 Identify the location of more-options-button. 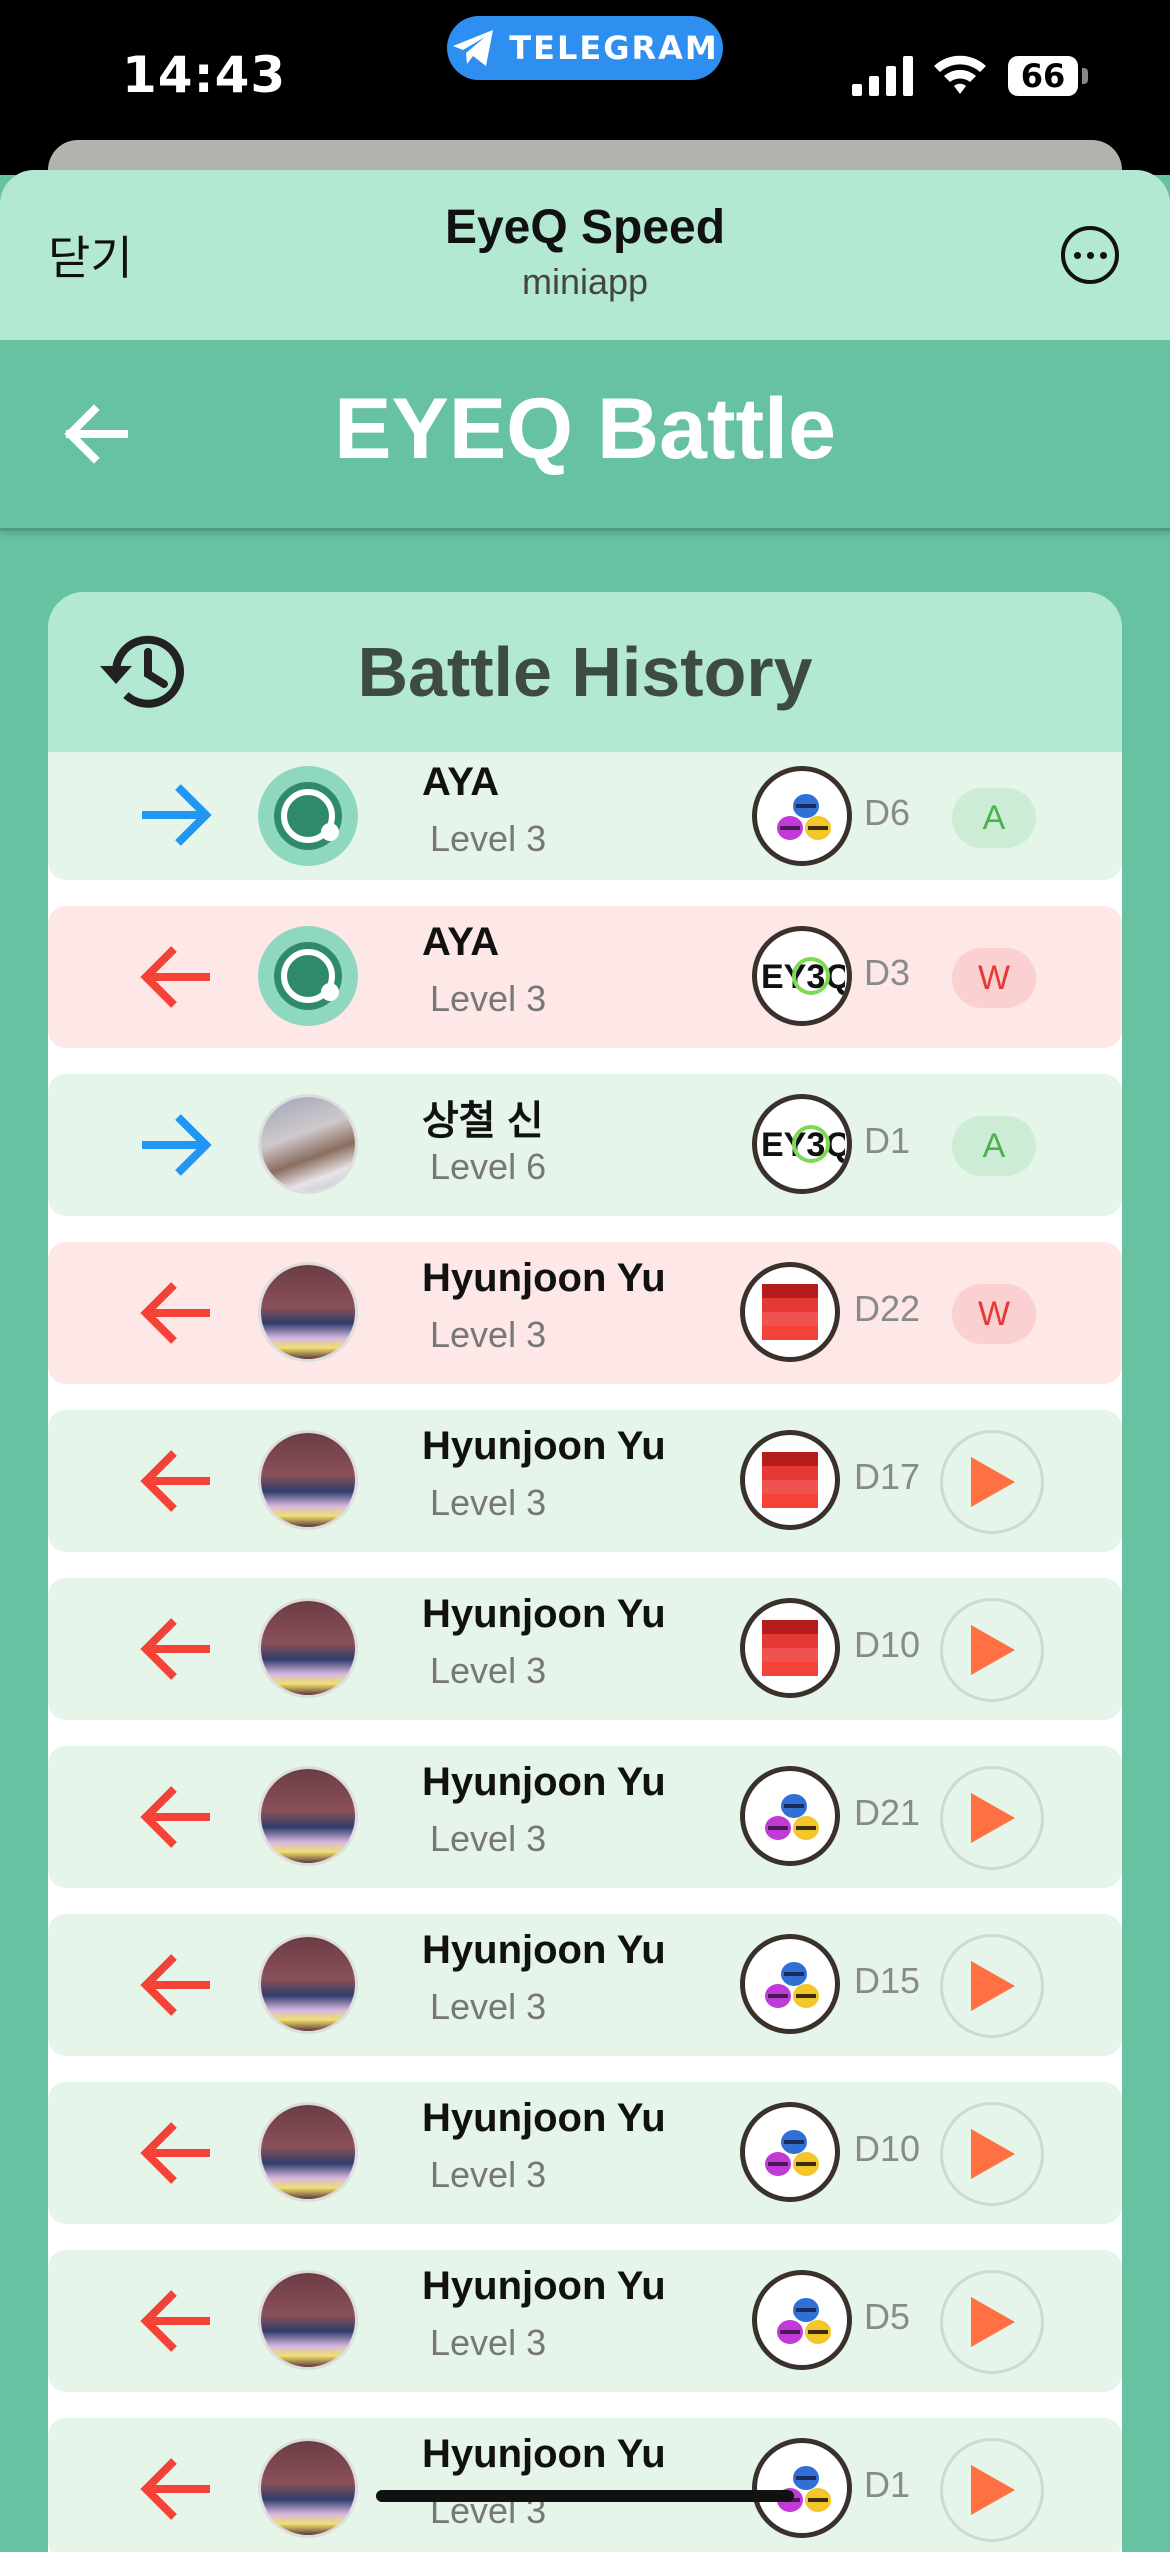
(1090, 255).